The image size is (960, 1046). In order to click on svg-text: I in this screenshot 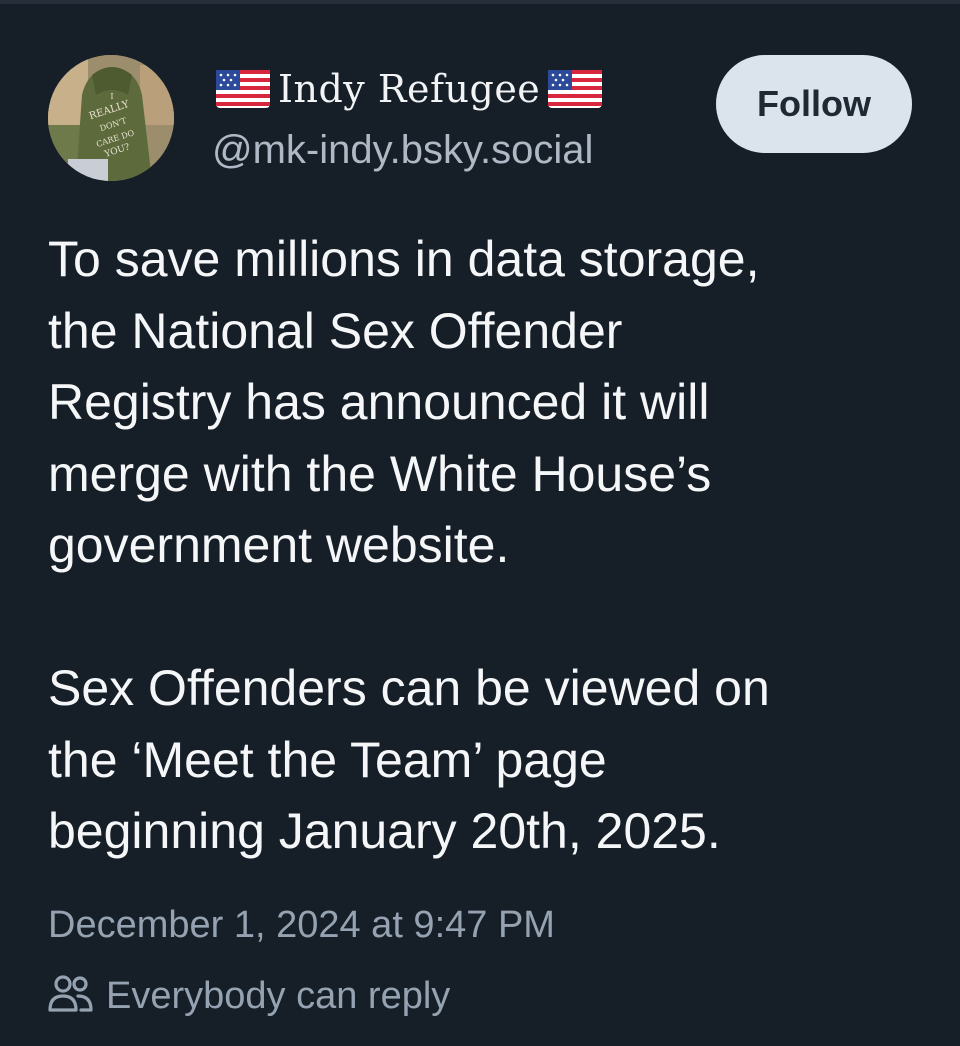, I will do `click(111, 96)`.